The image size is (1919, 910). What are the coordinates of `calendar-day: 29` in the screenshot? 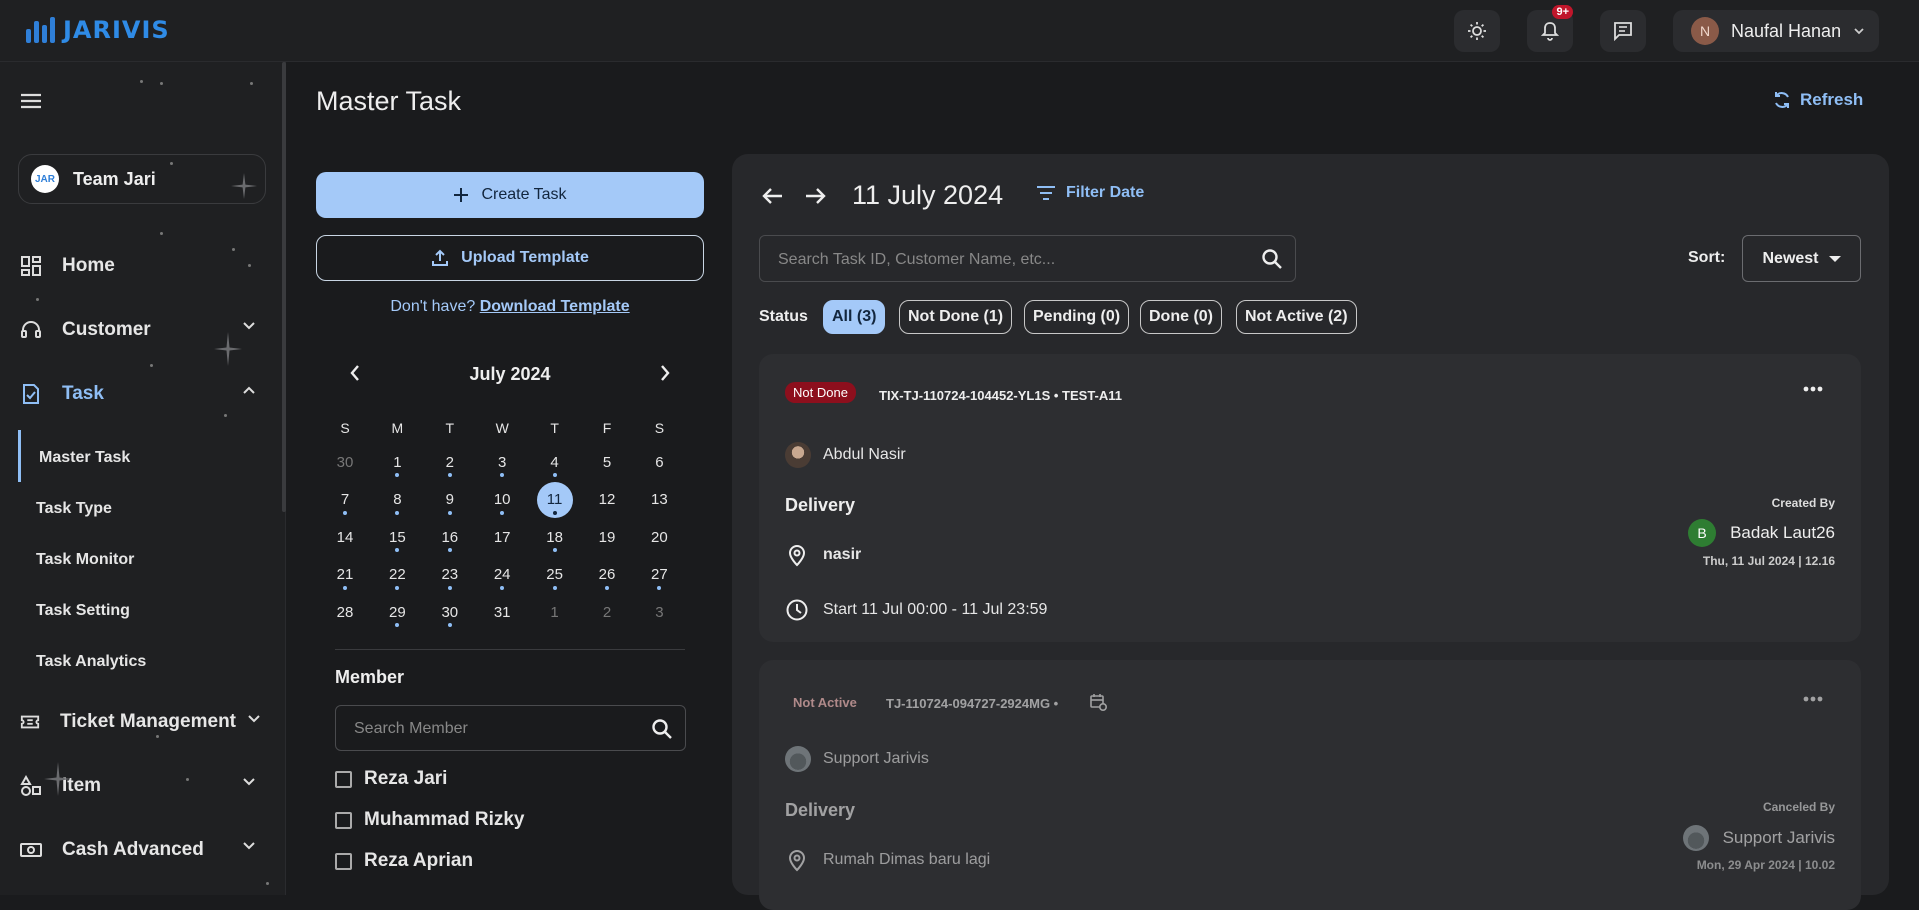 It's located at (397, 612).